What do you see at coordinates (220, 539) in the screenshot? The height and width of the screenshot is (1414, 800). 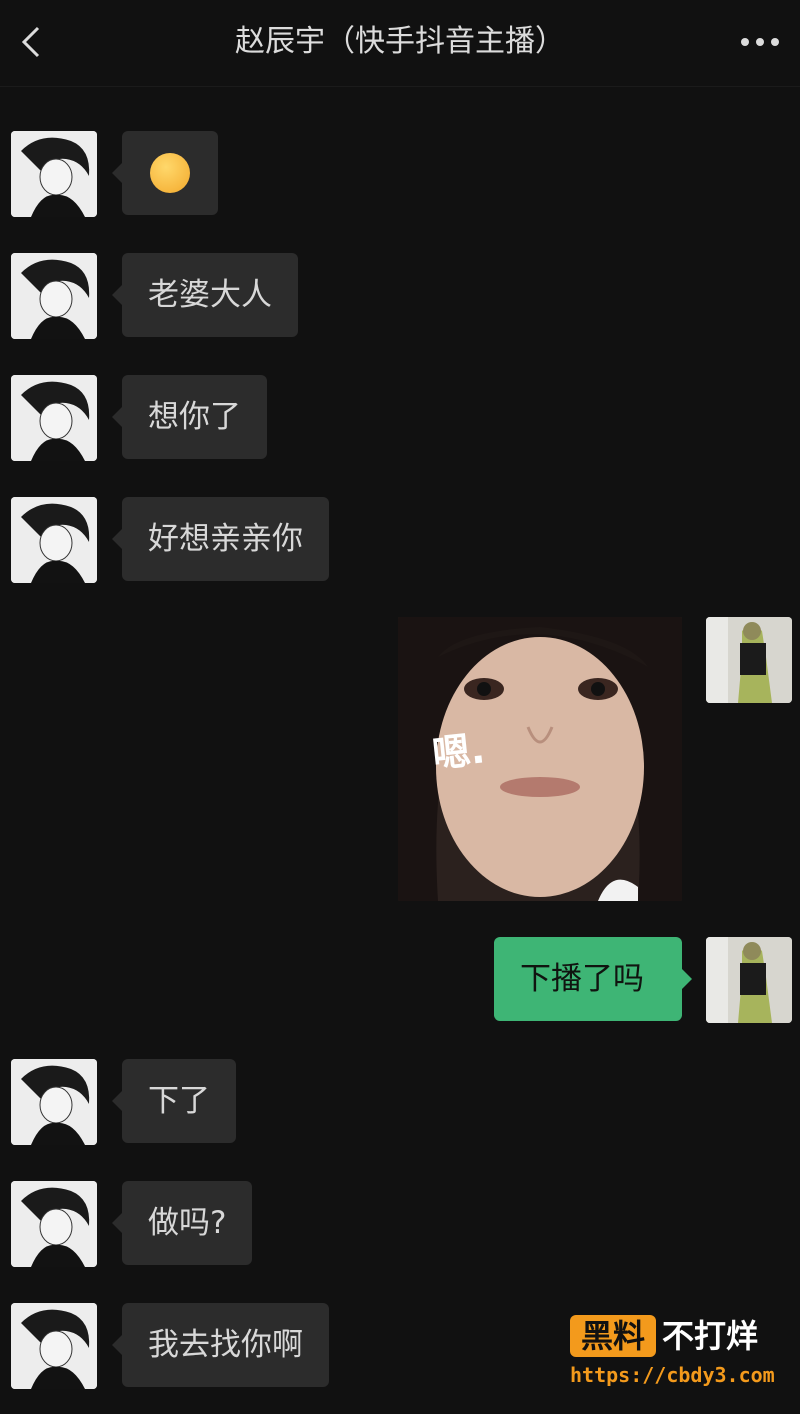 I see `message-bubble: 好想亲亲你` at bounding box center [220, 539].